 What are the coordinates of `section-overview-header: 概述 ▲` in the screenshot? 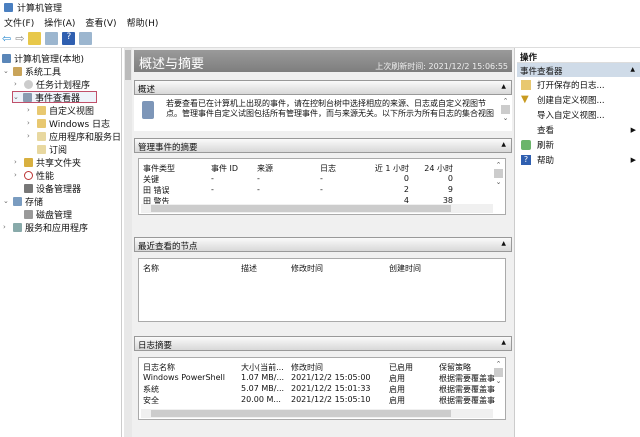 It's located at (323, 87).